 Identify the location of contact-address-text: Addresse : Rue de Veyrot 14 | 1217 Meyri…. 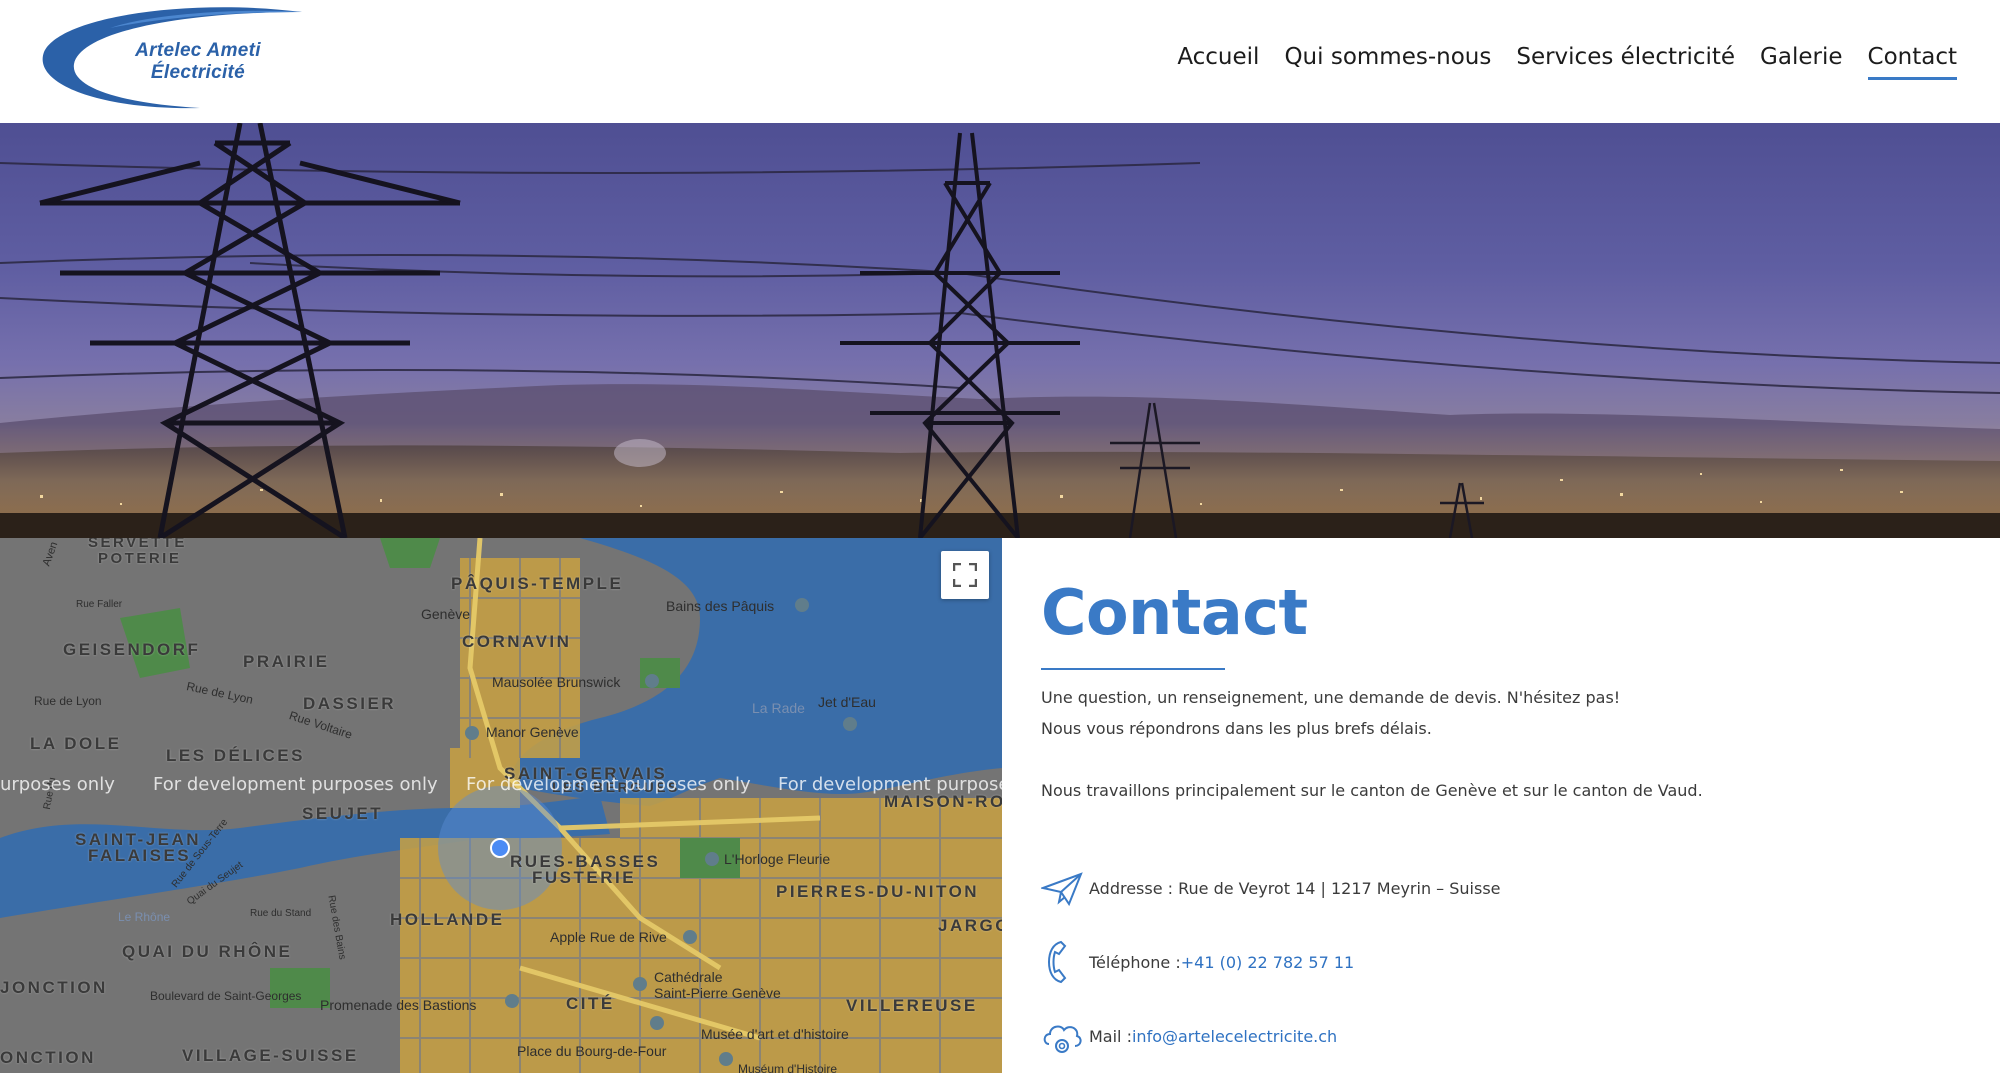
(1295, 888).